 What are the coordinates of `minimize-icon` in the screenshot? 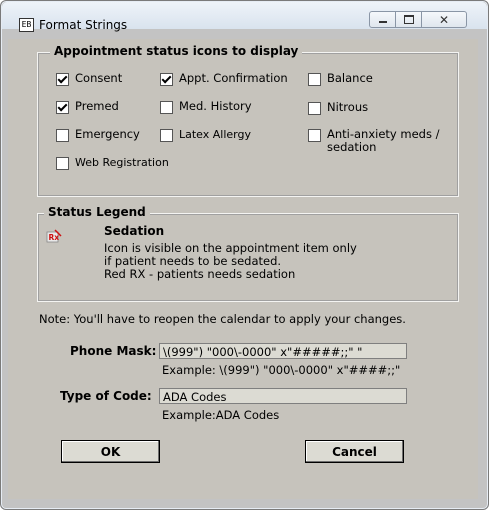 It's located at (382, 22).